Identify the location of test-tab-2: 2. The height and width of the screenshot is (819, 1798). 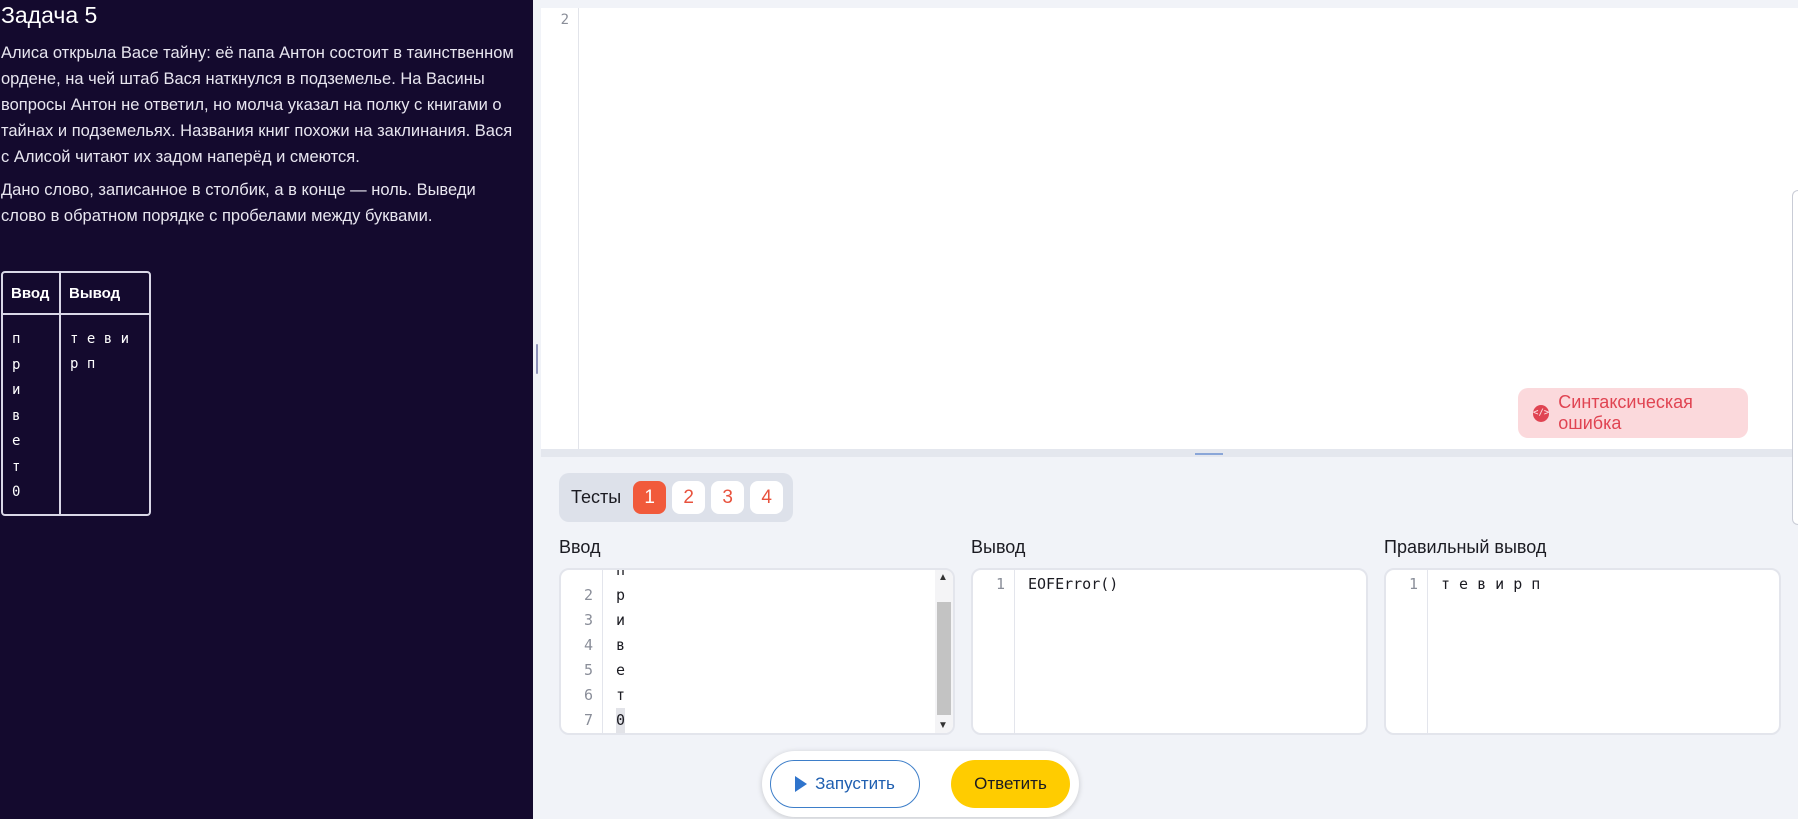
(689, 497).